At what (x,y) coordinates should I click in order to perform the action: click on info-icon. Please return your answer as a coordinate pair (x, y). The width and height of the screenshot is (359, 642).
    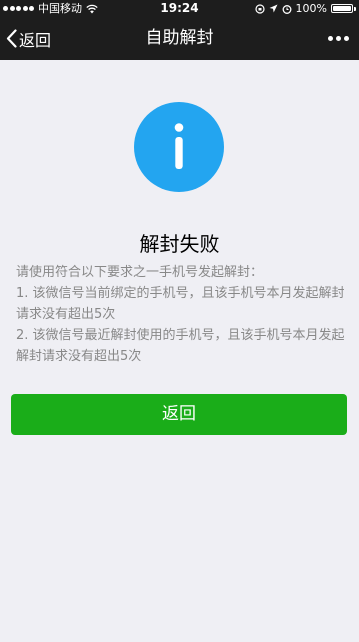
    Looking at the image, I should click on (179, 147).